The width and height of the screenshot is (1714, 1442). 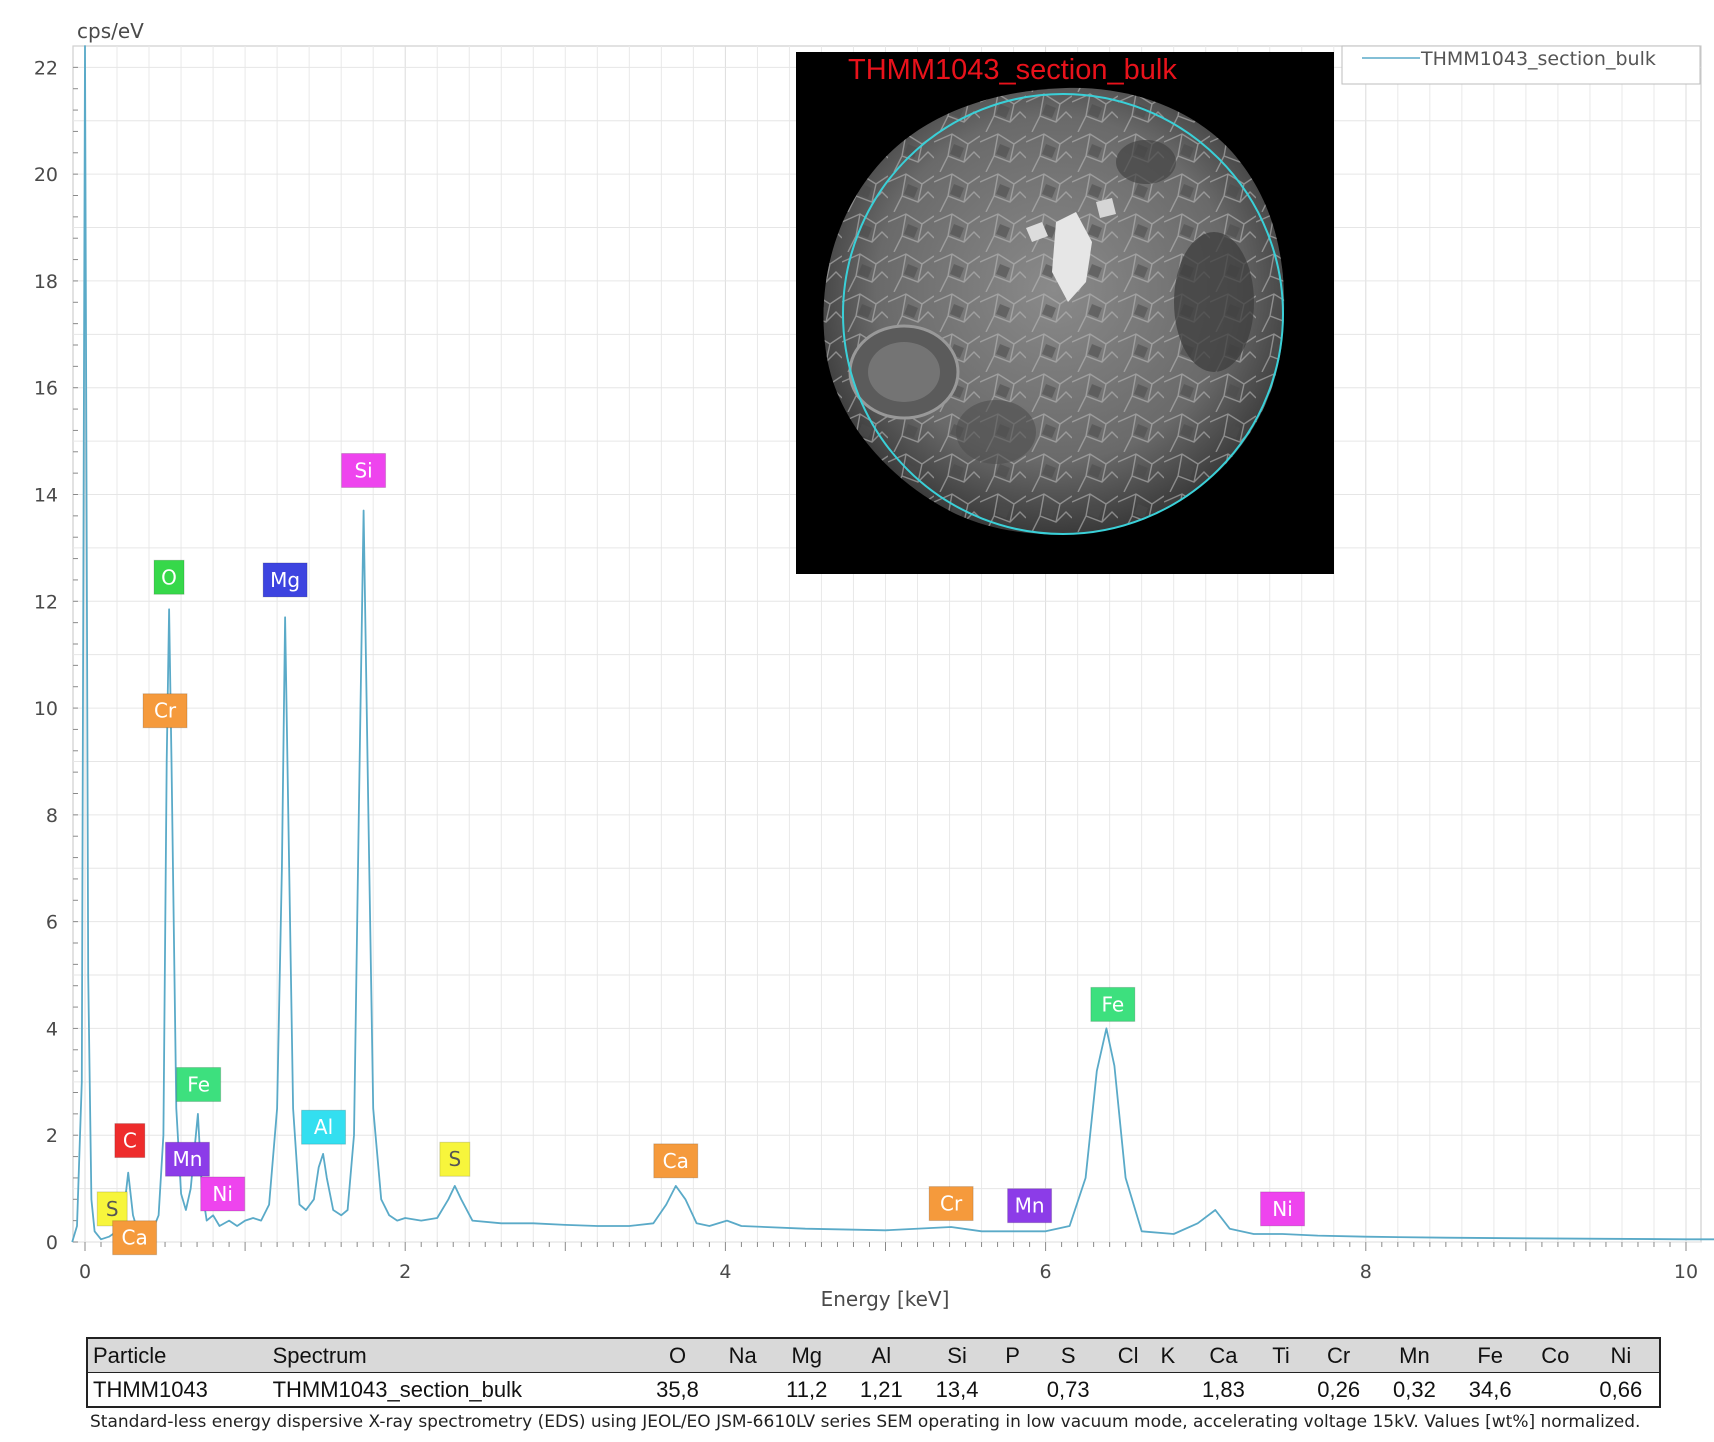 What do you see at coordinates (46, 602) in the screenshot?
I see `y-tick-label: 12` at bounding box center [46, 602].